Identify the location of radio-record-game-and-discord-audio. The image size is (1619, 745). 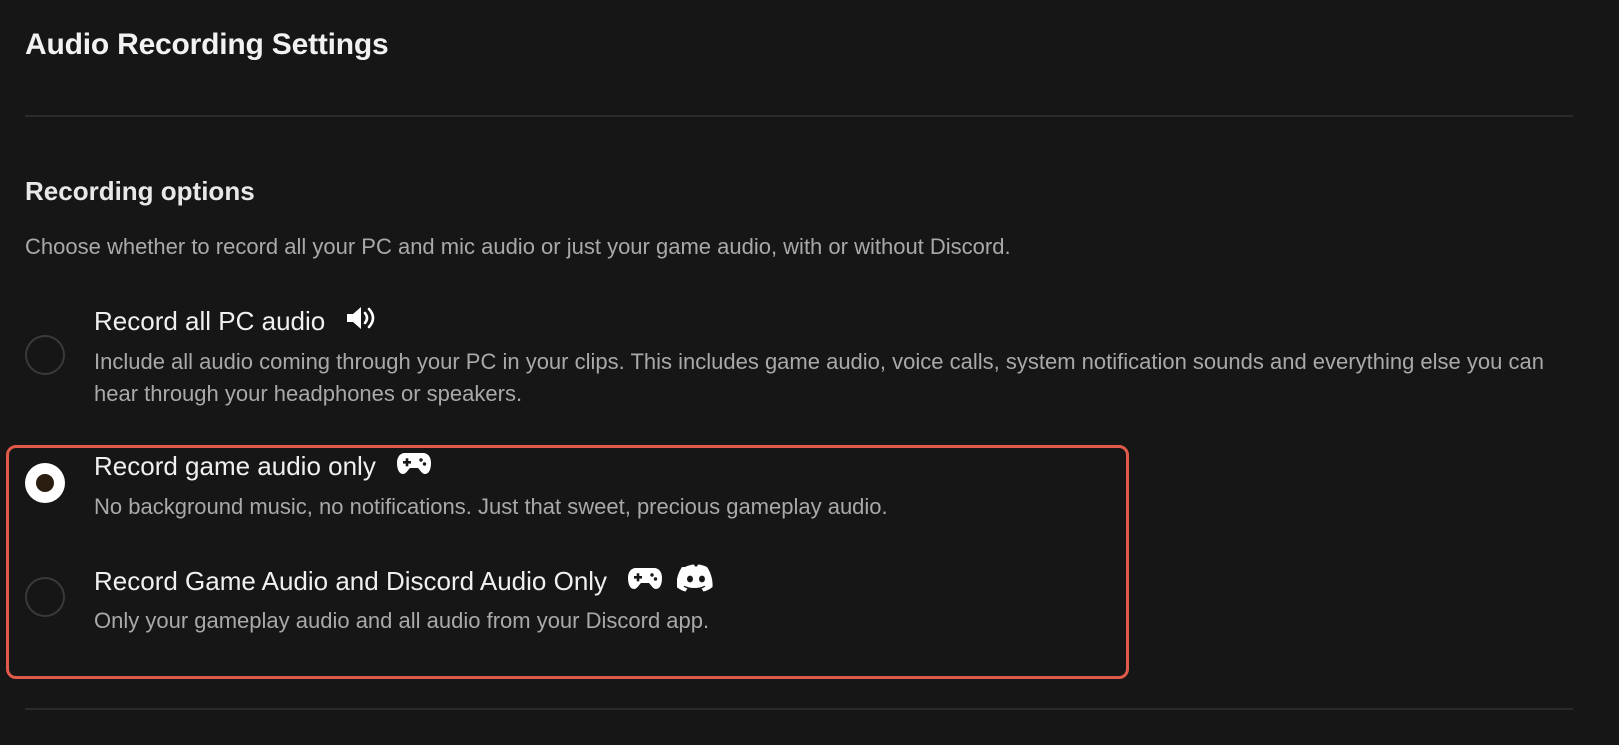
(45, 597).